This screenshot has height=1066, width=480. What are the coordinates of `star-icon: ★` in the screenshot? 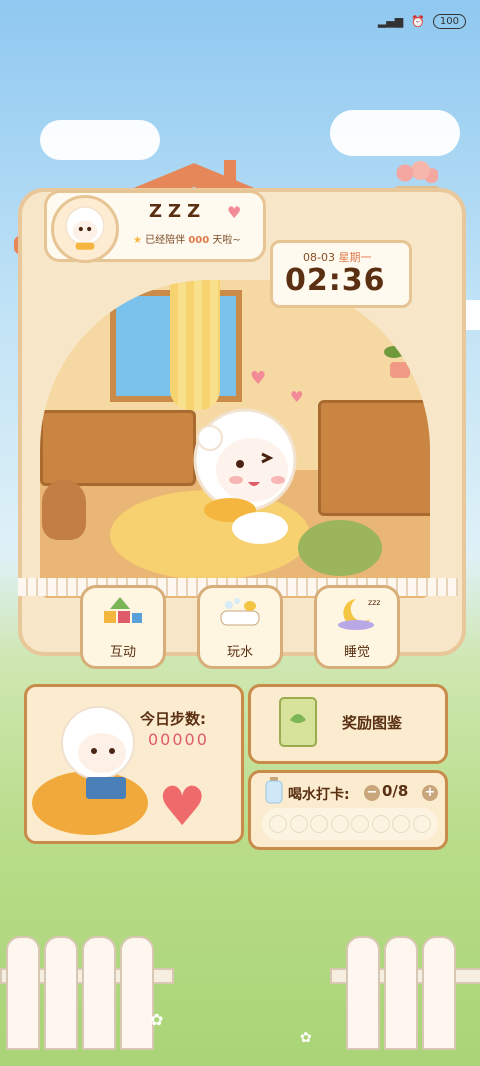 It's located at (137, 240).